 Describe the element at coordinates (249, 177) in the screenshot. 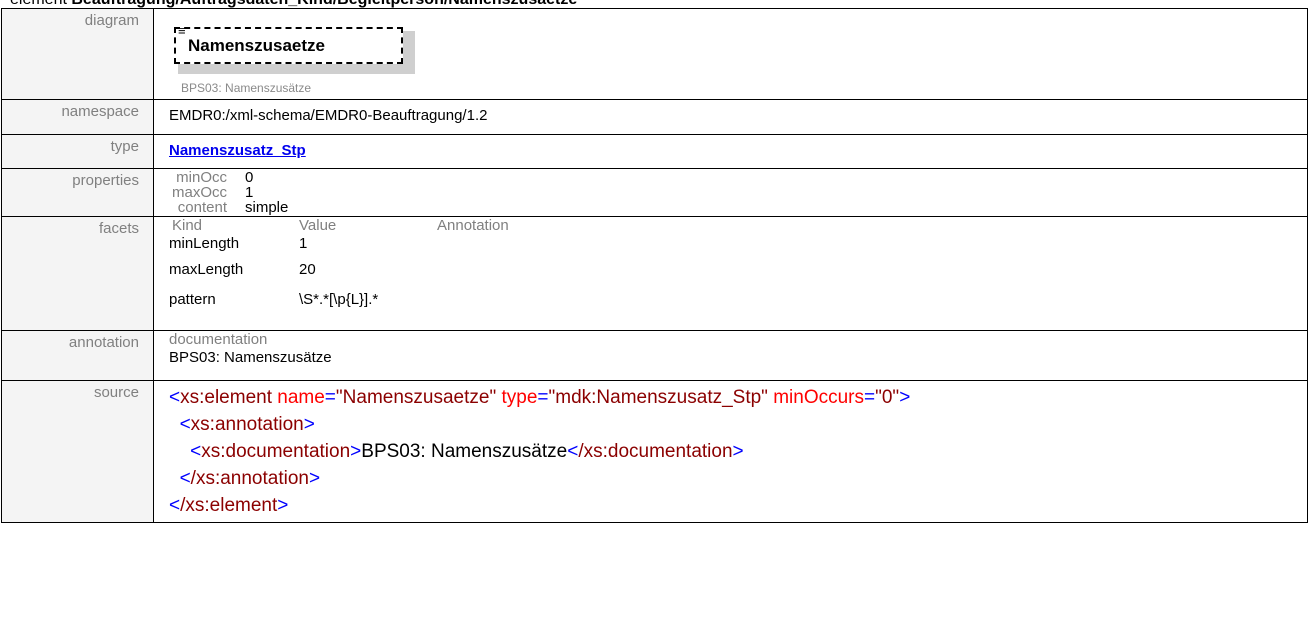

I see `property-value: 0` at that location.